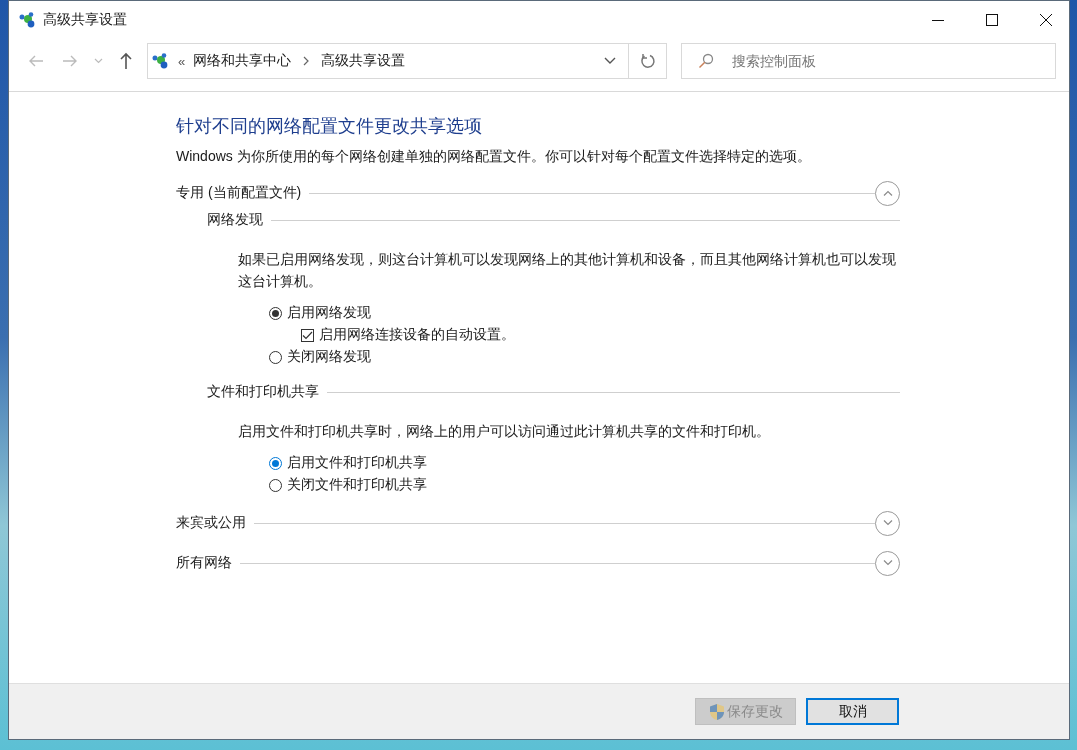 The height and width of the screenshot is (750, 1077). Describe the element at coordinates (992, 20) in the screenshot. I see `maximize-icon` at that location.